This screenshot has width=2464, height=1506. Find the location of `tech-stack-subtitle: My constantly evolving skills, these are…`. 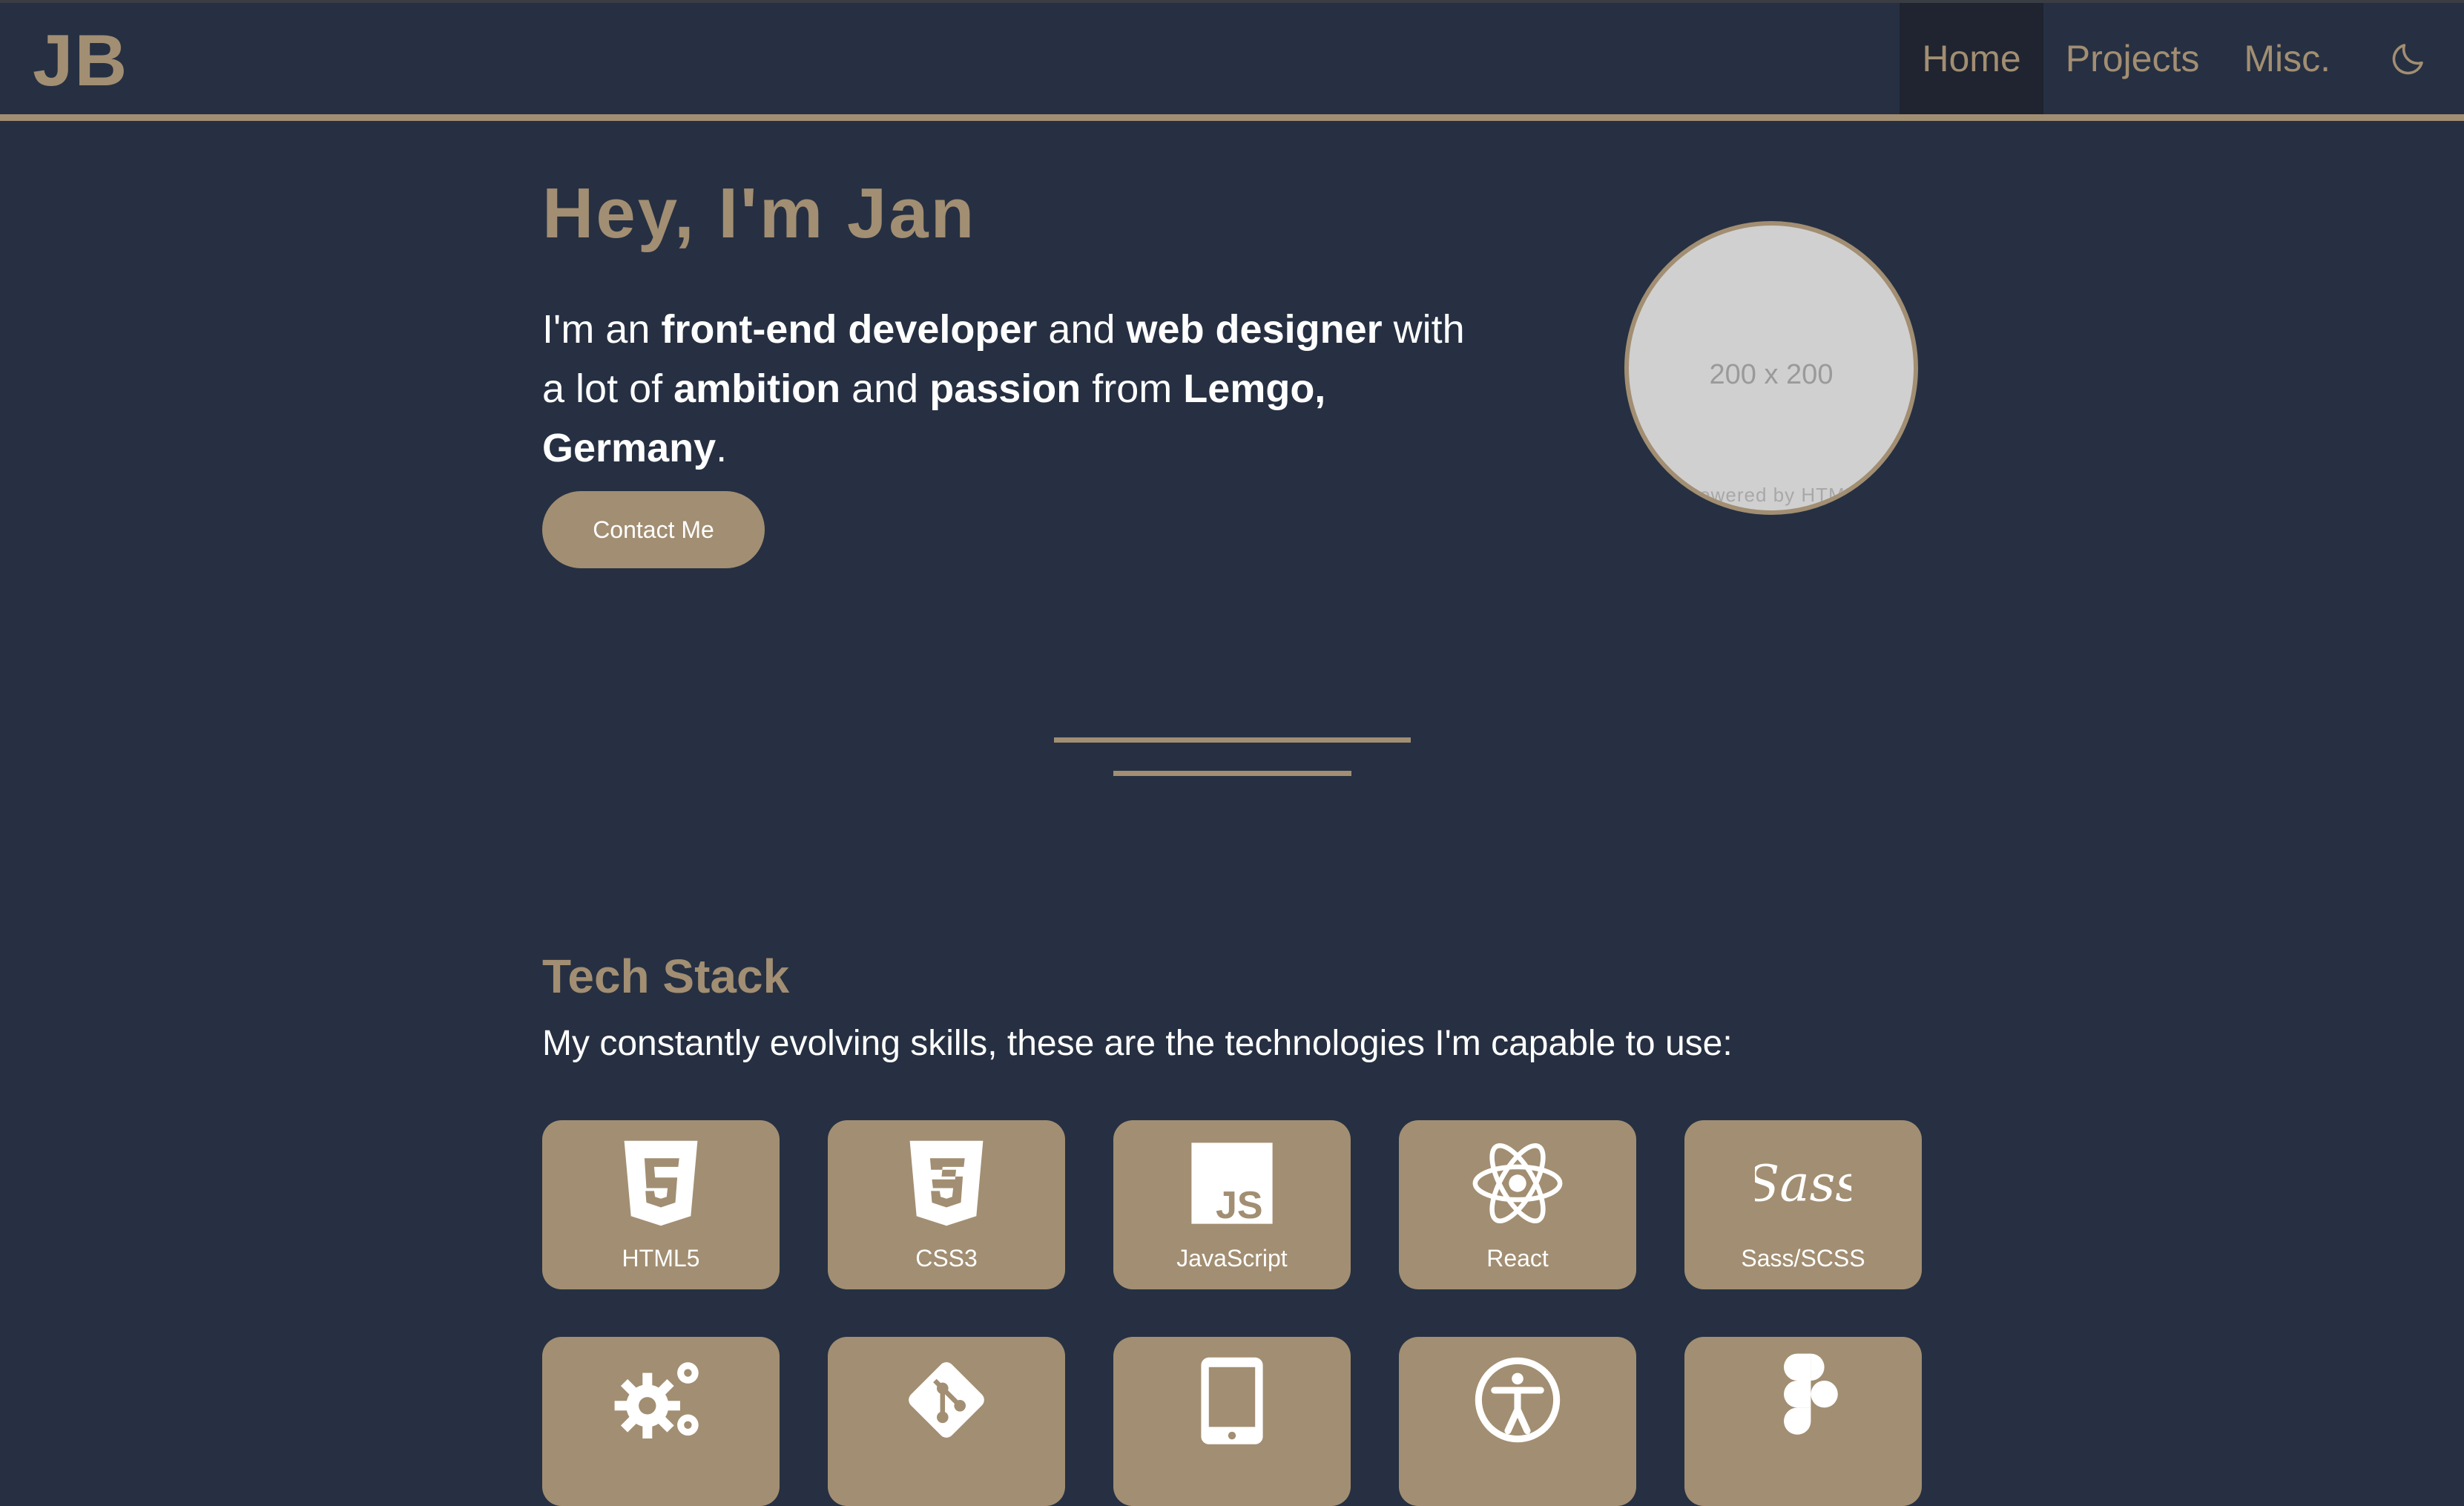

tech-stack-subtitle: My constantly evolving skills, these are… is located at coordinates (1137, 1043).